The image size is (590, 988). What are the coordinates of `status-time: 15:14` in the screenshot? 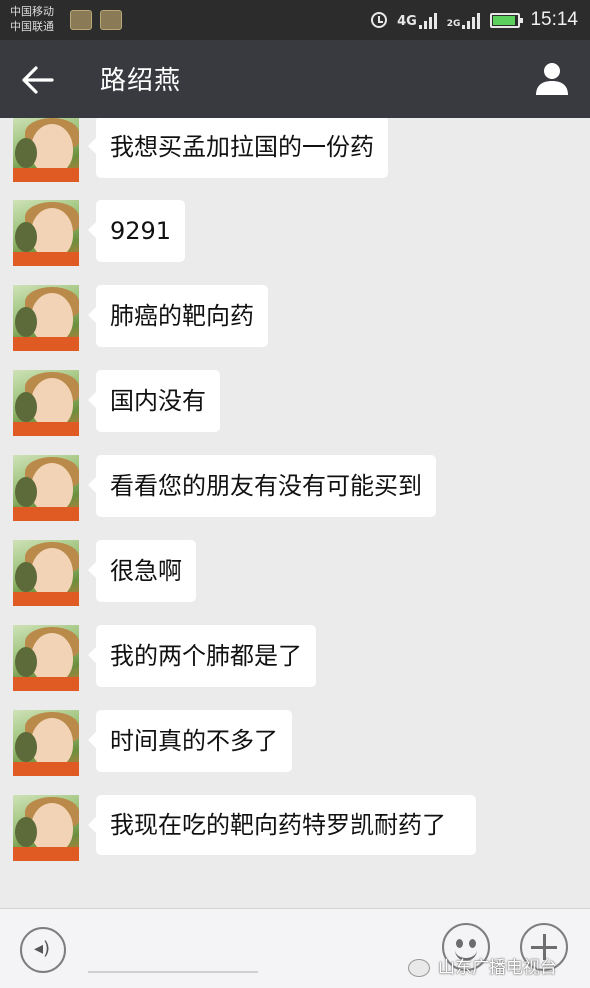 It's located at (554, 19).